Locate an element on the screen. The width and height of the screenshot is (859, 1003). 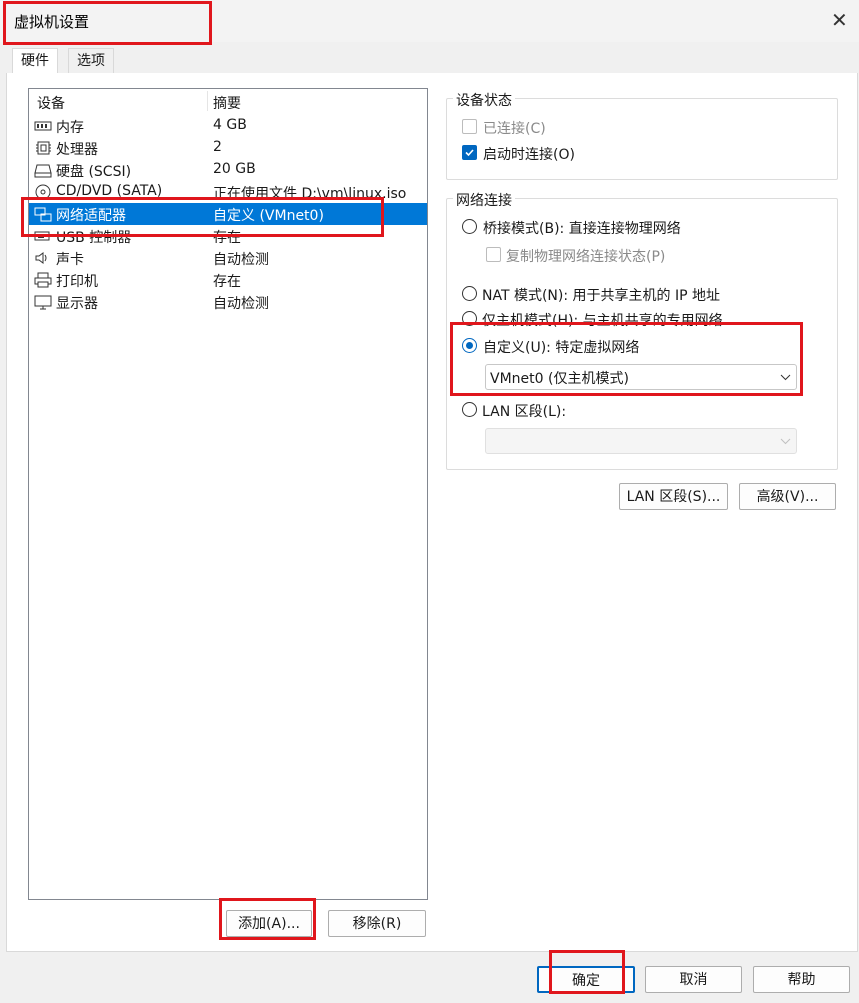
annotation-box-ok-button is located at coordinates (587, 972).